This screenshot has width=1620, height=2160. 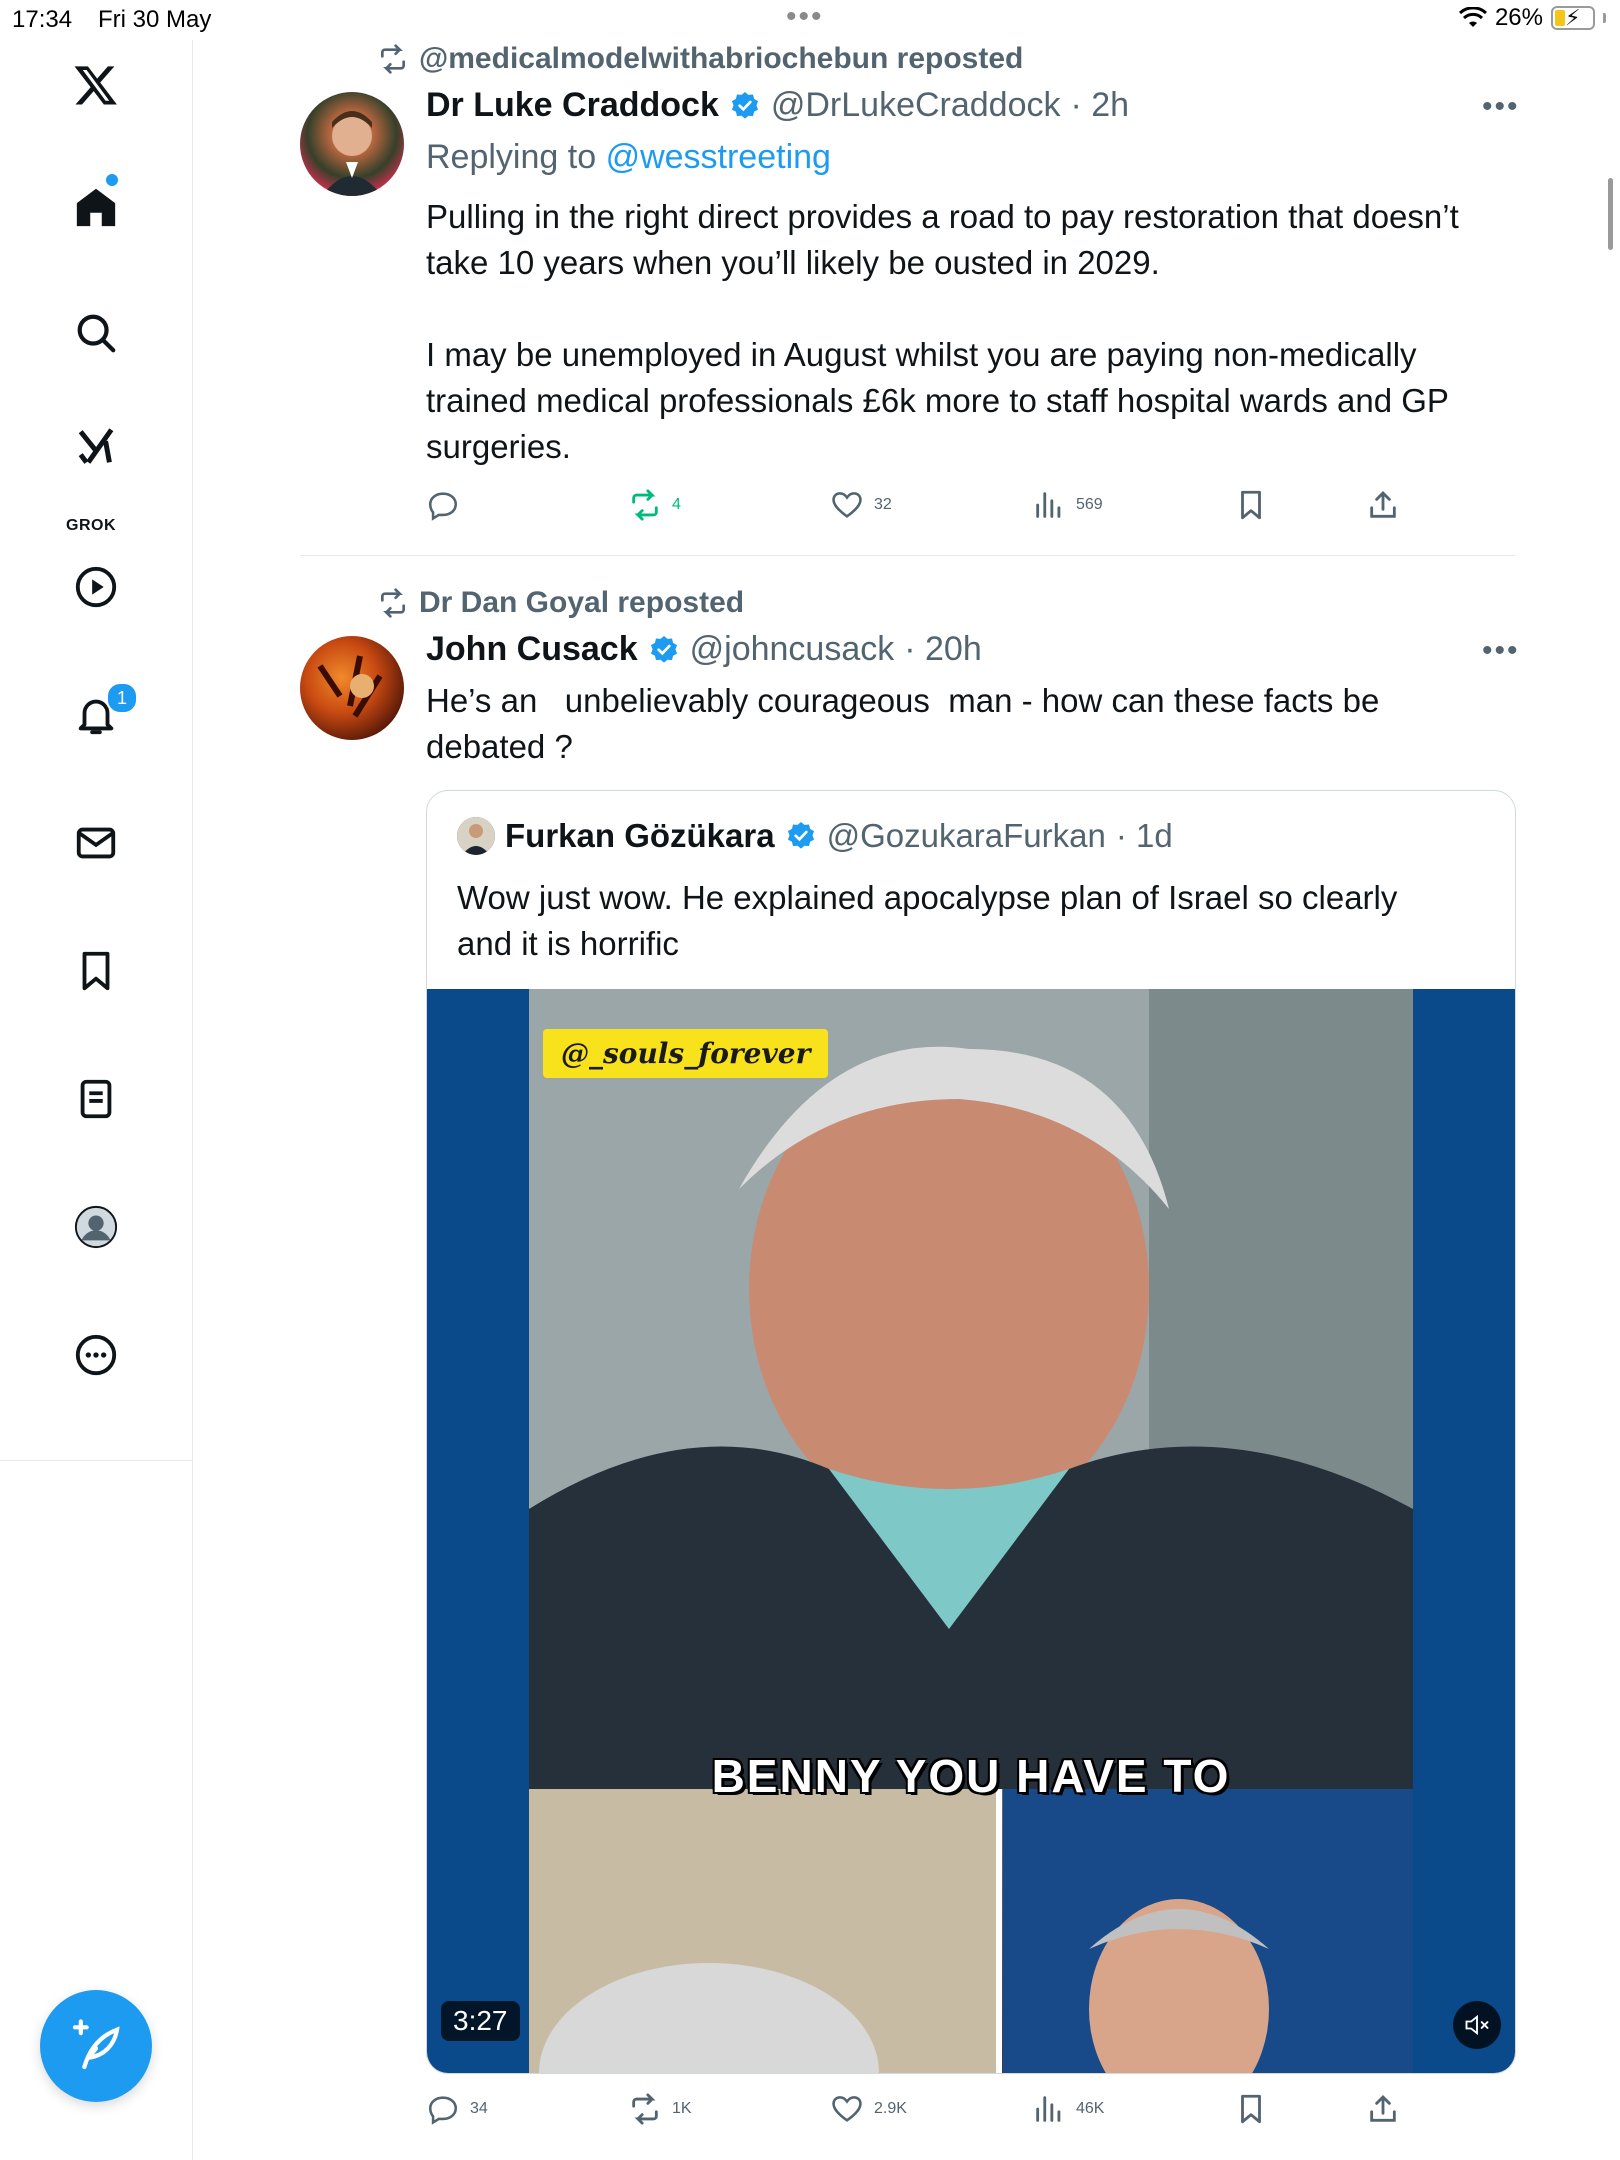 I want to click on sidebar-divider, so click(x=96, y=1460).